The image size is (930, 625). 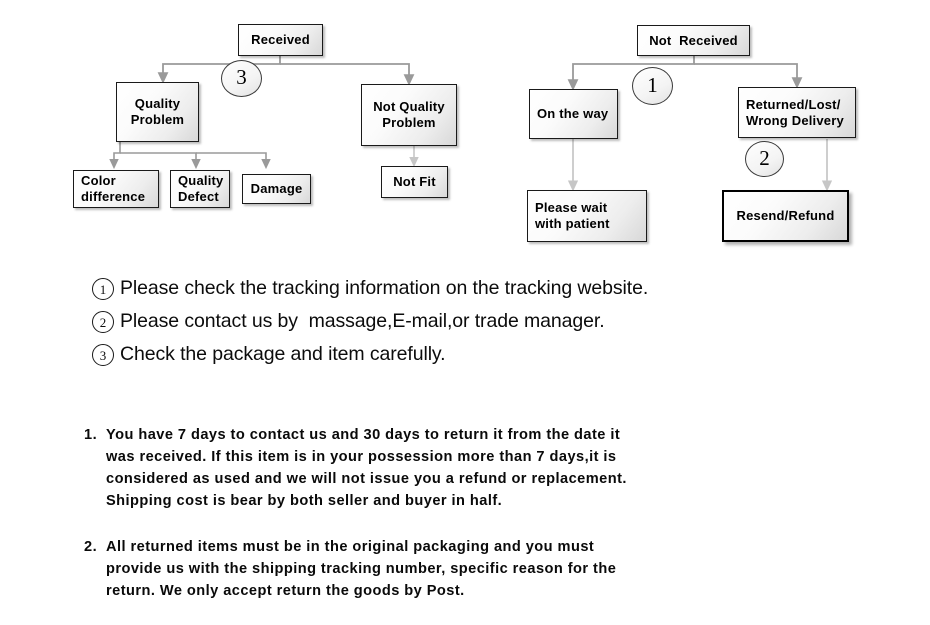 I want to click on flow-box-quality-defect: Quality Defect, so click(x=200, y=189).